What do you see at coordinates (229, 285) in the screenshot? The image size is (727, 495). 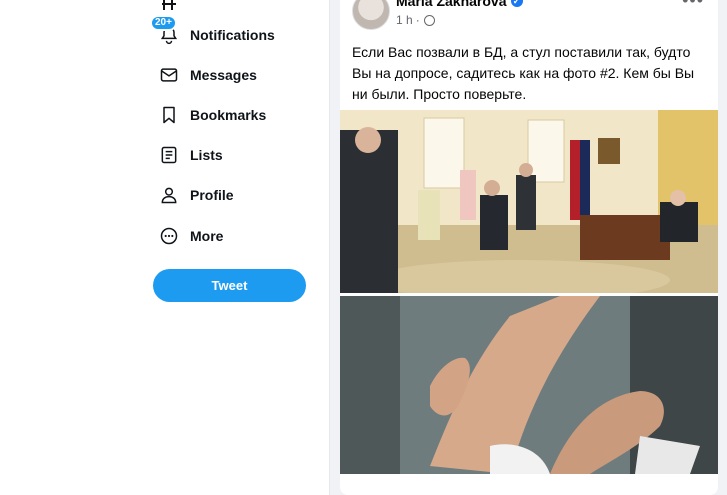 I see `tweet-button: Tweet` at bounding box center [229, 285].